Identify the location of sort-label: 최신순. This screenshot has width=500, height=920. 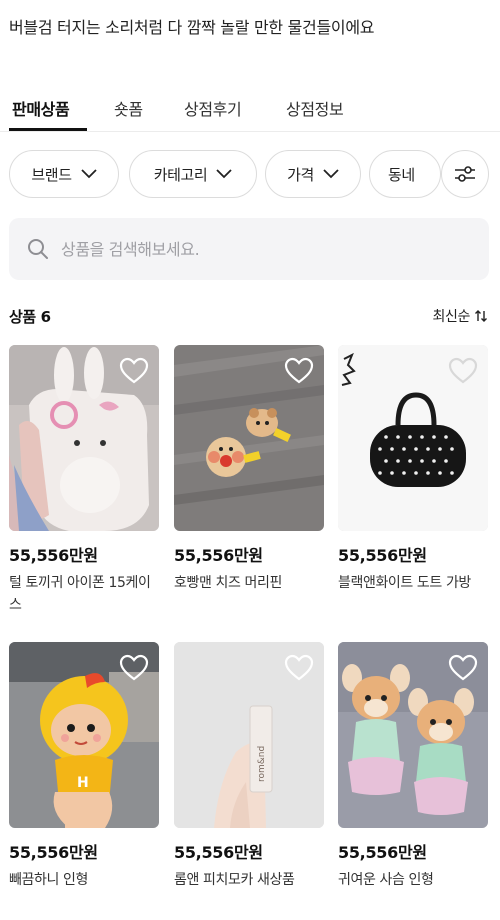
(451, 317).